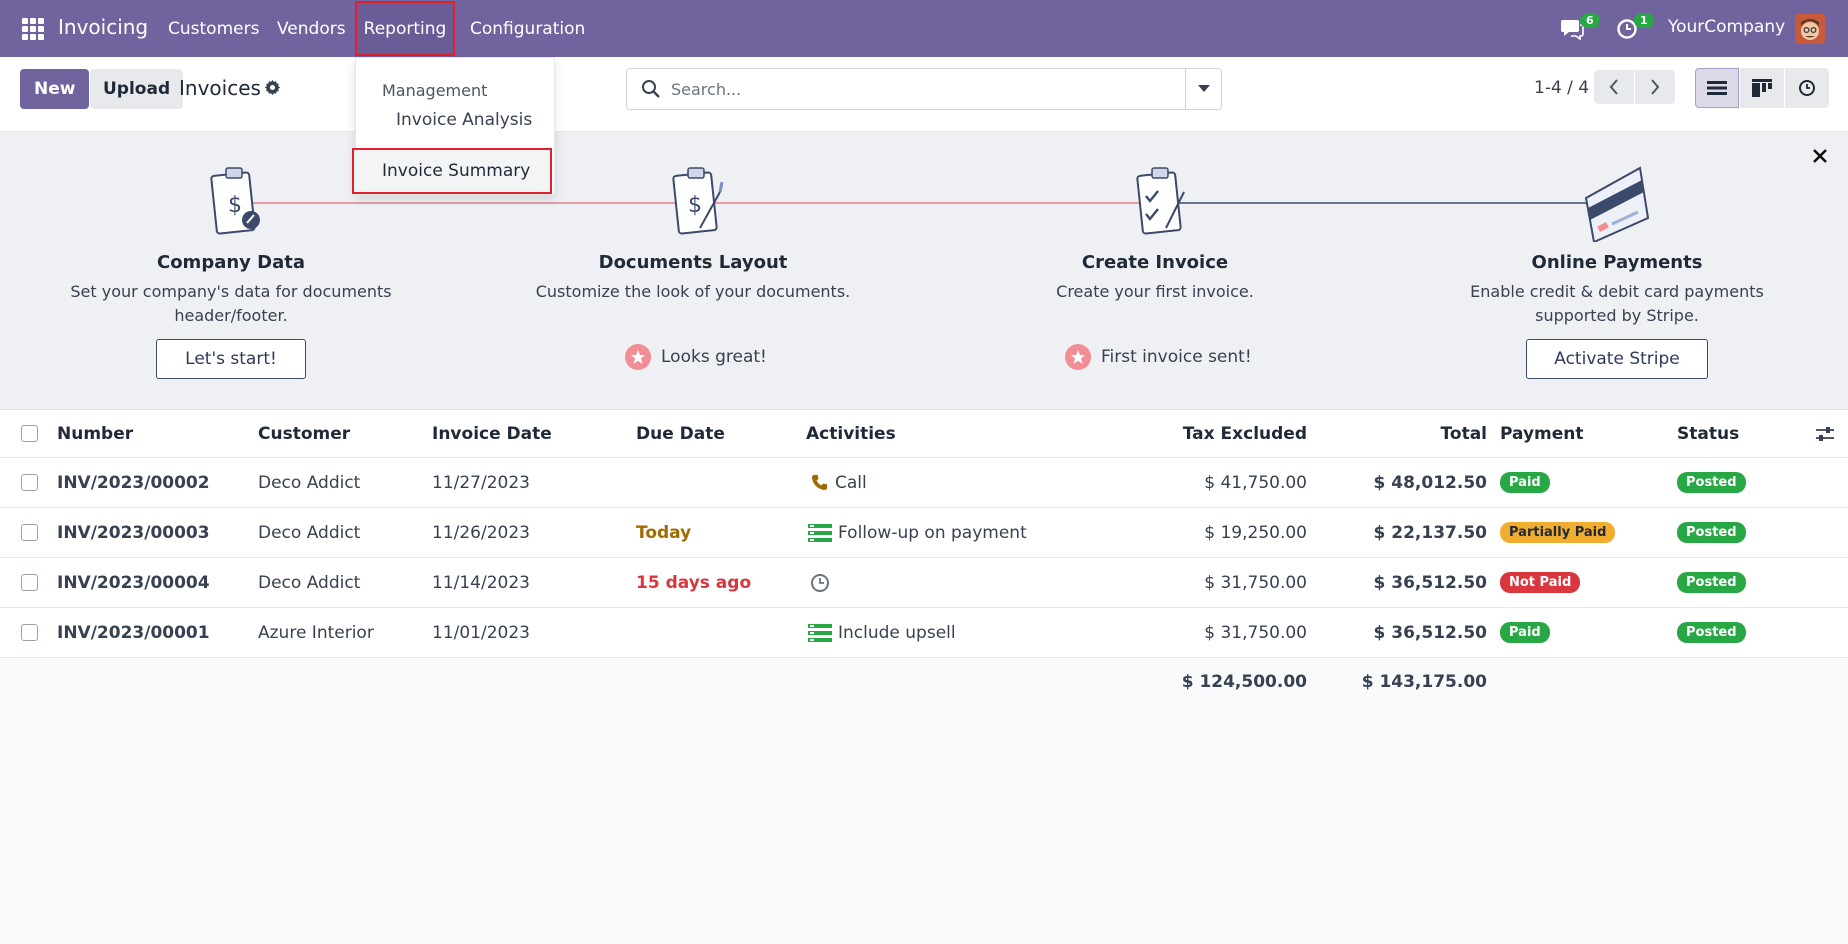 The width and height of the screenshot is (1848, 944). I want to click on messages-button: 6, so click(1580, 27).